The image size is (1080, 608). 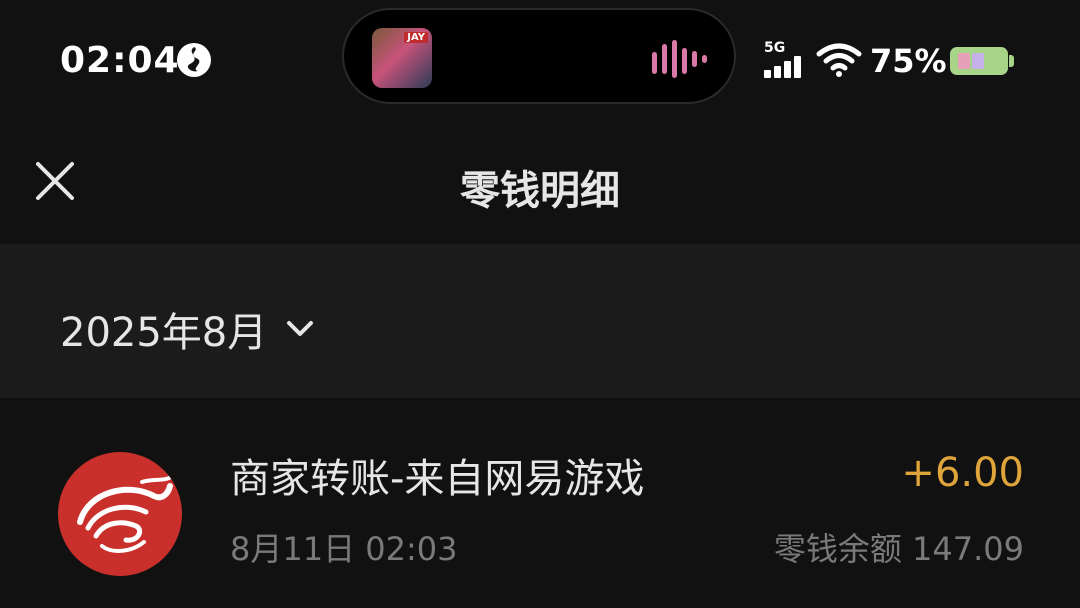 What do you see at coordinates (344, 549) in the screenshot?
I see `transaction-date: 8月11日 02:03` at bounding box center [344, 549].